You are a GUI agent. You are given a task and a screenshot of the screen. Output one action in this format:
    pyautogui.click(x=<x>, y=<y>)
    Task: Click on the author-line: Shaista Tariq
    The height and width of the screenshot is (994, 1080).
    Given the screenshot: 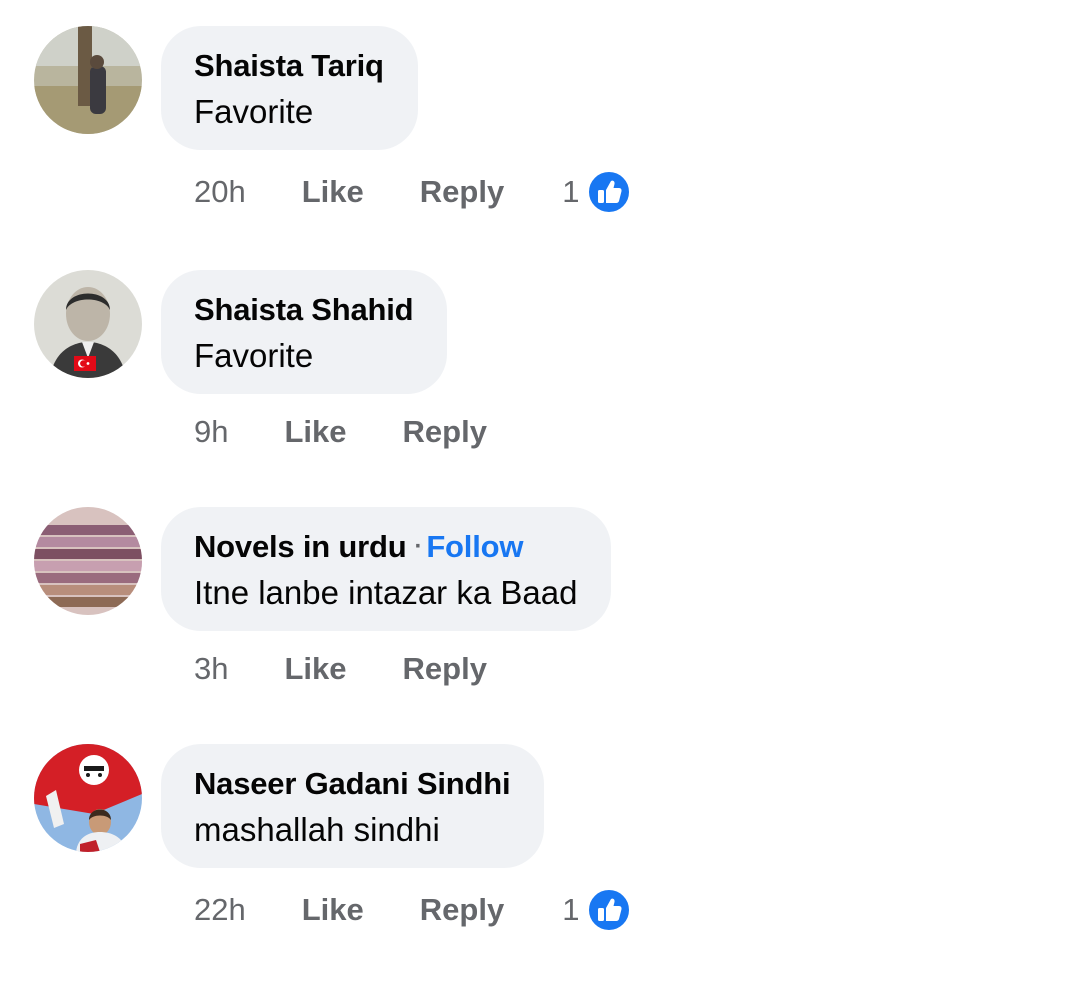 What is the action you would take?
    pyautogui.click(x=289, y=66)
    